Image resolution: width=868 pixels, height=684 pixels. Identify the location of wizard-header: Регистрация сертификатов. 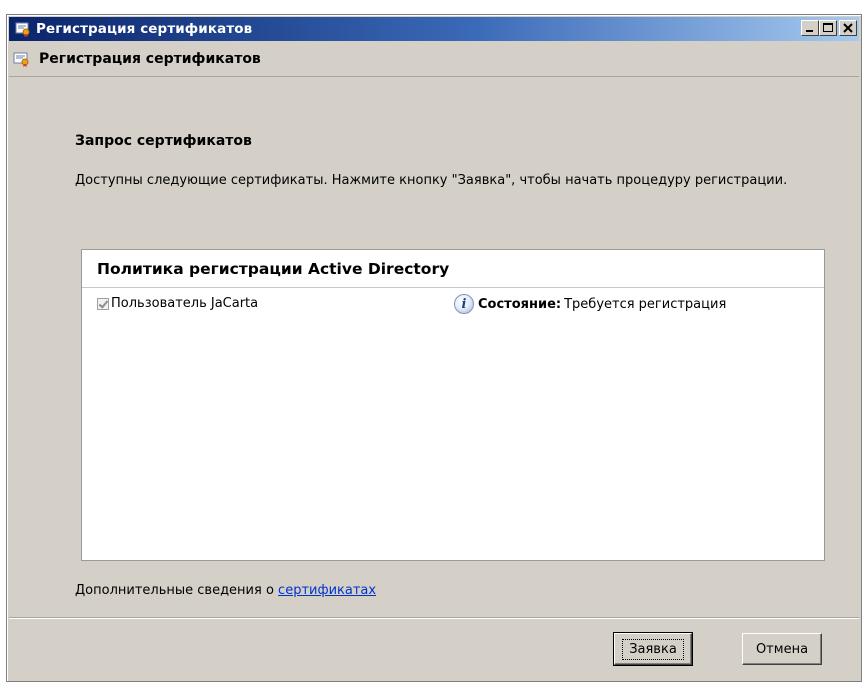
(434, 59).